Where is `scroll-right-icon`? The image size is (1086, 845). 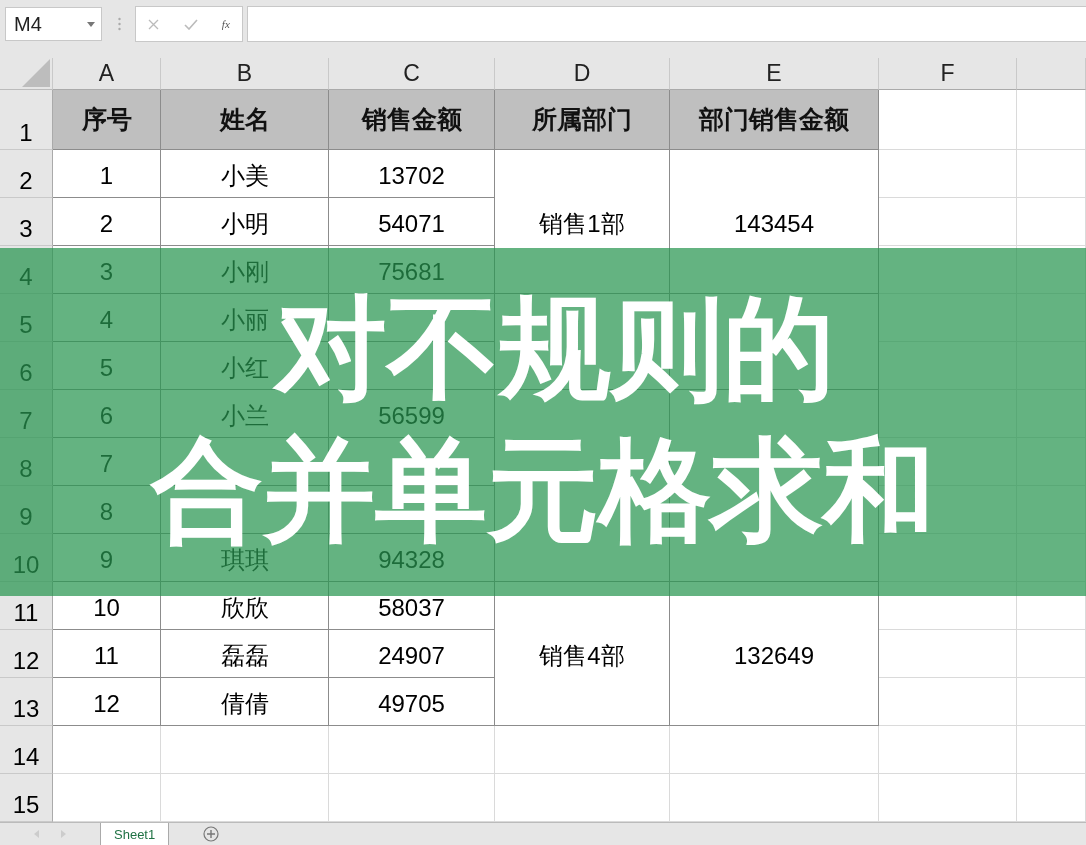 scroll-right-icon is located at coordinates (63, 834).